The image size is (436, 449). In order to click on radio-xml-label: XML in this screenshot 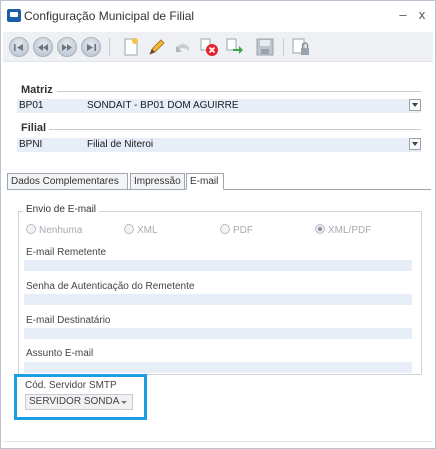, I will do `click(147, 230)`.